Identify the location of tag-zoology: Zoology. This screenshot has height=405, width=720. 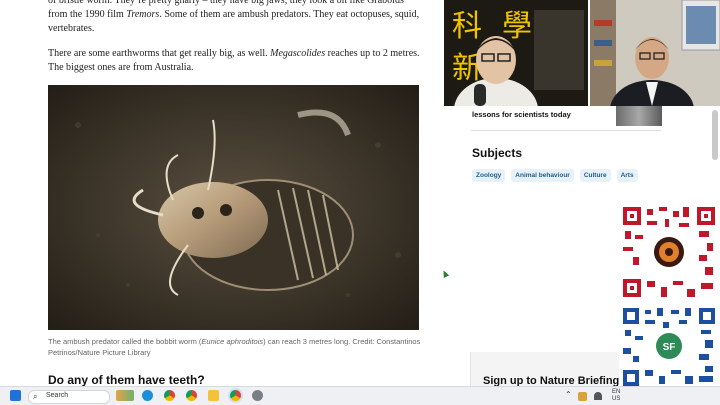
(489, 175).